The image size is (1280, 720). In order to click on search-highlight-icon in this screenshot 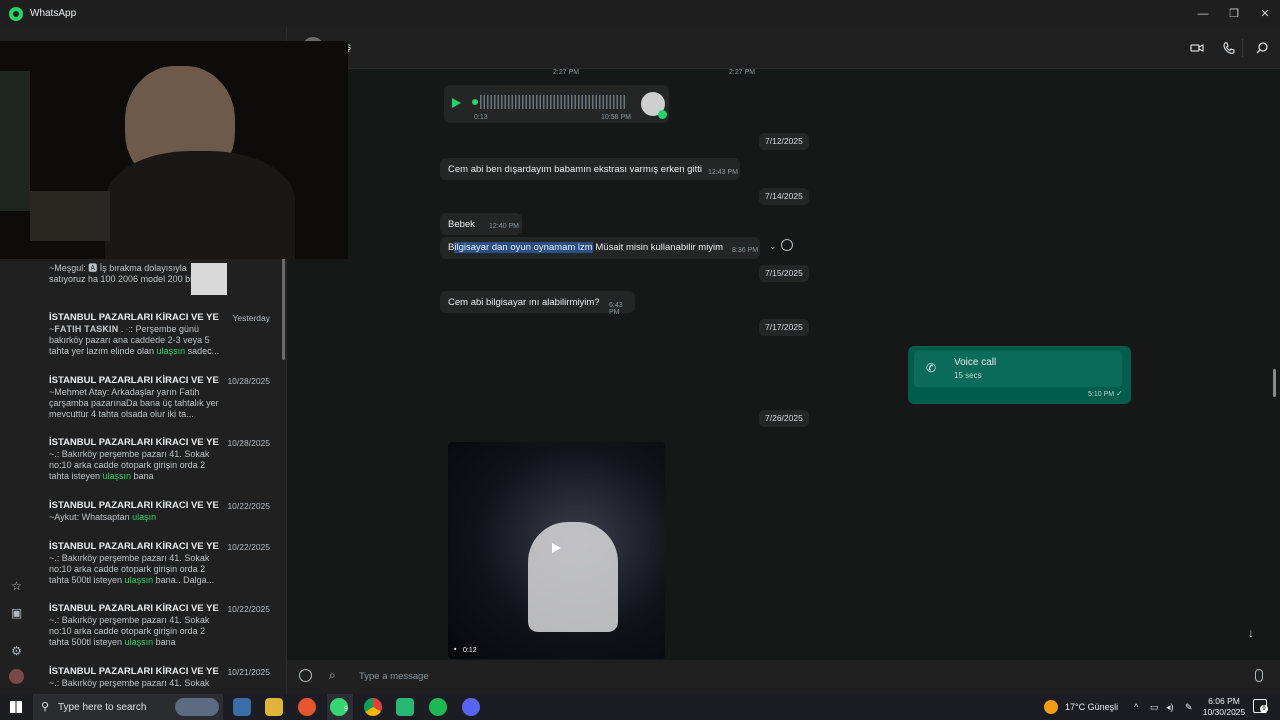, I will do `click(197, 707)`.